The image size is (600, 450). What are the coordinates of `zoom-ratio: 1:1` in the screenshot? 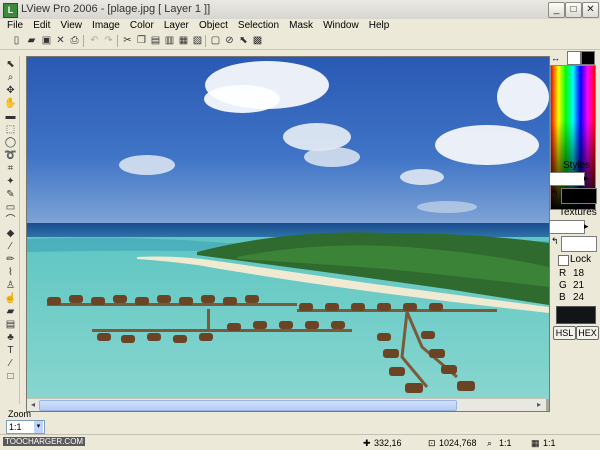 It's located at (505, 443).